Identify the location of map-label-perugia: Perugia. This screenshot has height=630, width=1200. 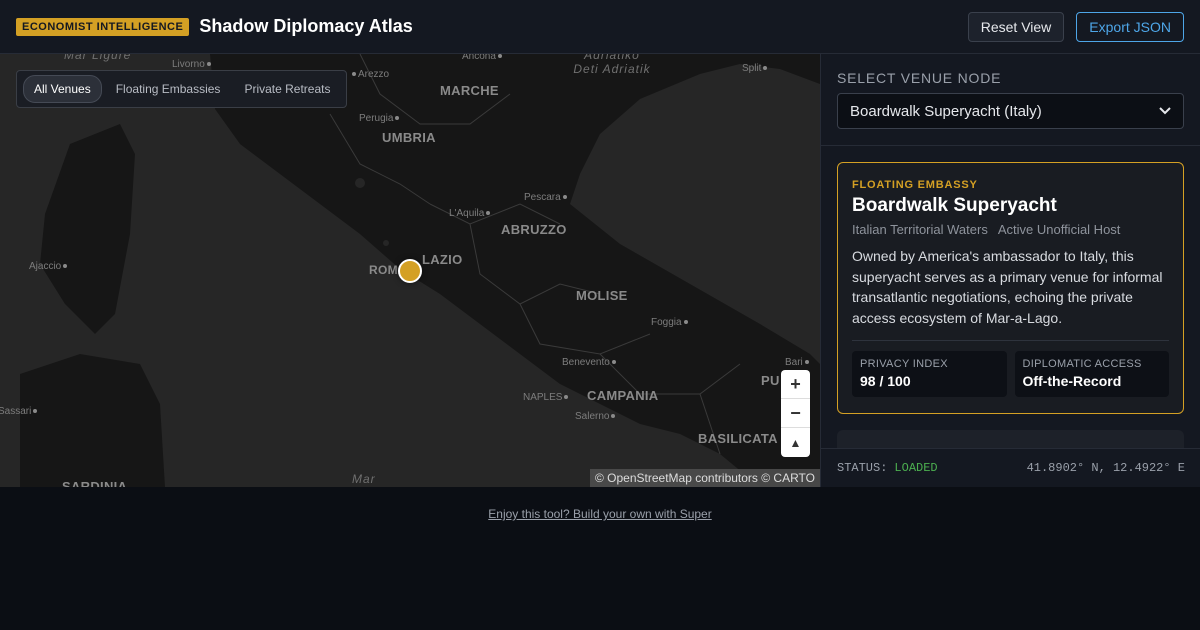
(379, 118).